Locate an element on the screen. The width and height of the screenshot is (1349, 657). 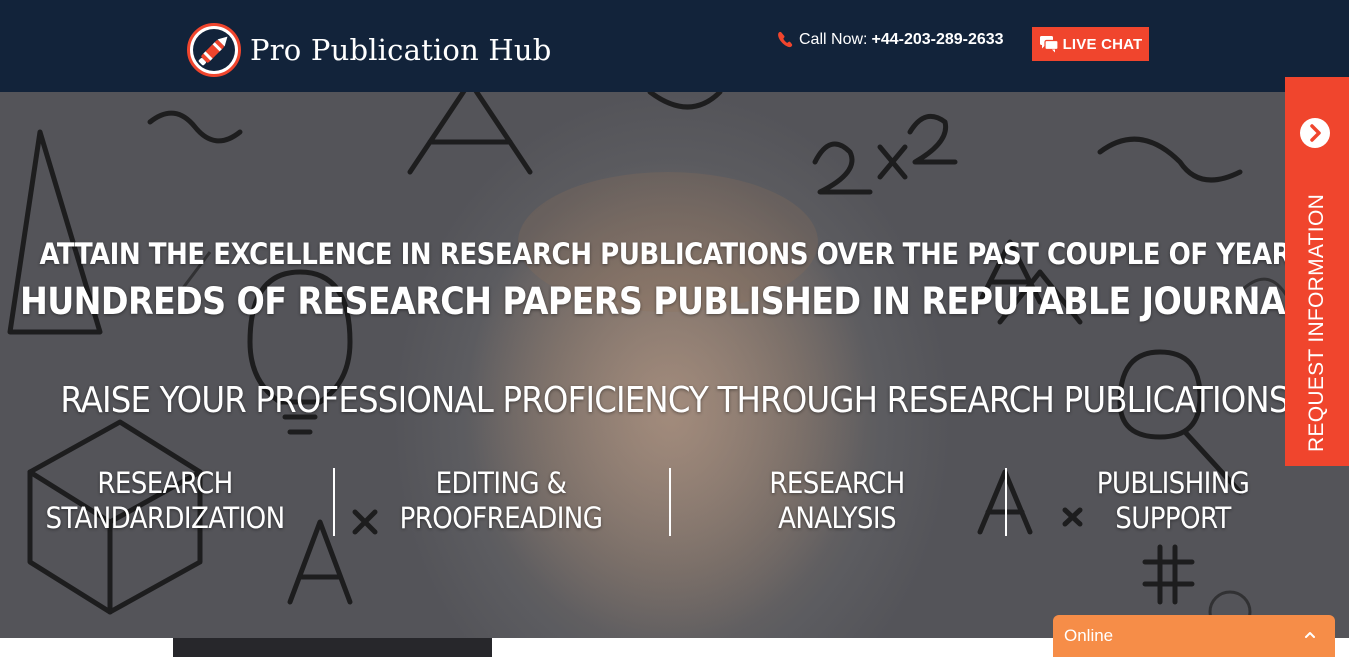
feature-line: EDITING & is located at coordinates (501, 483).